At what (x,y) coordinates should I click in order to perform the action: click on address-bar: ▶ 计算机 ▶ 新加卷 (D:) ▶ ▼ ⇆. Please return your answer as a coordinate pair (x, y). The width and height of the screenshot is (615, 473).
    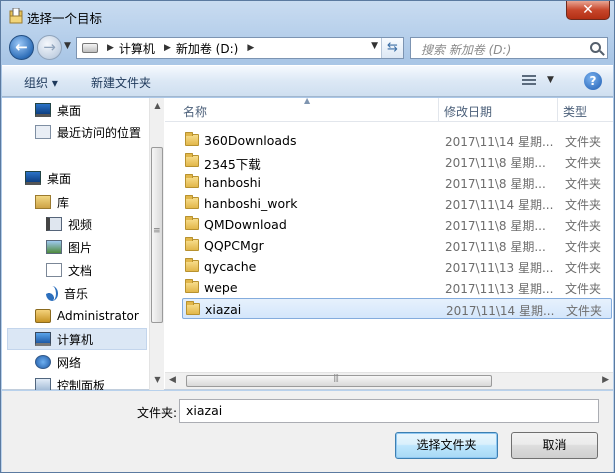
    Looking at the image, I should click on (240, 48).